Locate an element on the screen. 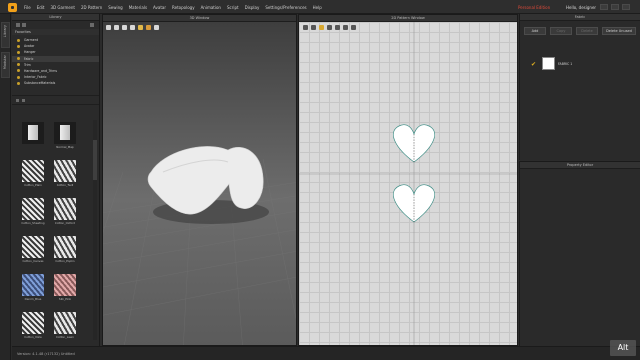  tab-modular: Modular is located at coordinates (5, 65).